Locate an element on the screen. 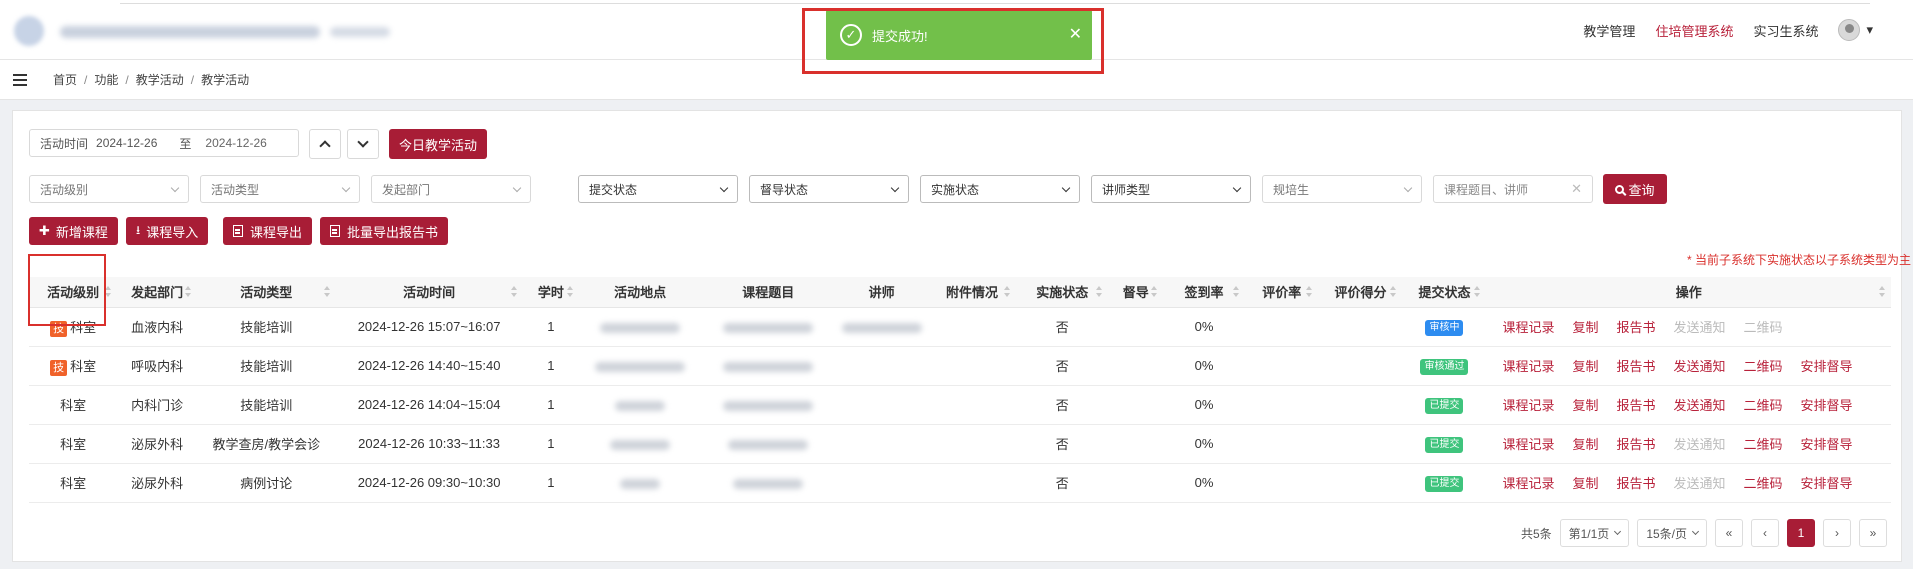  col-operations: 操作 is located at coordinates (1688, 292).